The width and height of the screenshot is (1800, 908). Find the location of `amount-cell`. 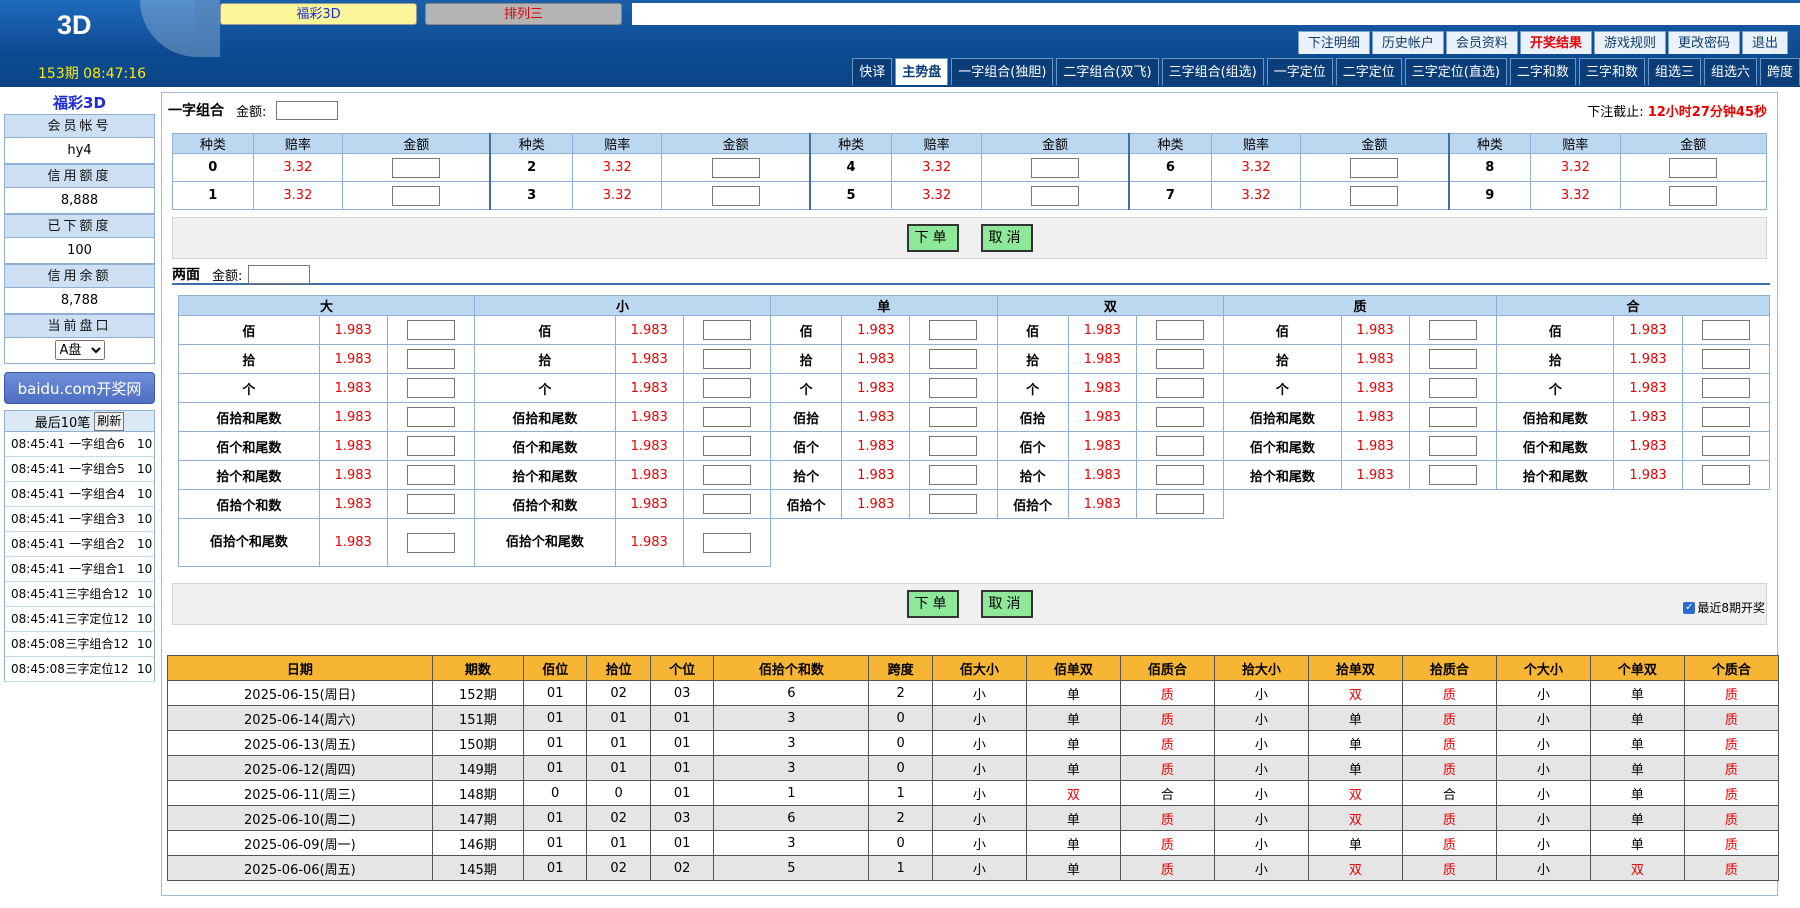

amount-cell is located at coordinates (727, 359).